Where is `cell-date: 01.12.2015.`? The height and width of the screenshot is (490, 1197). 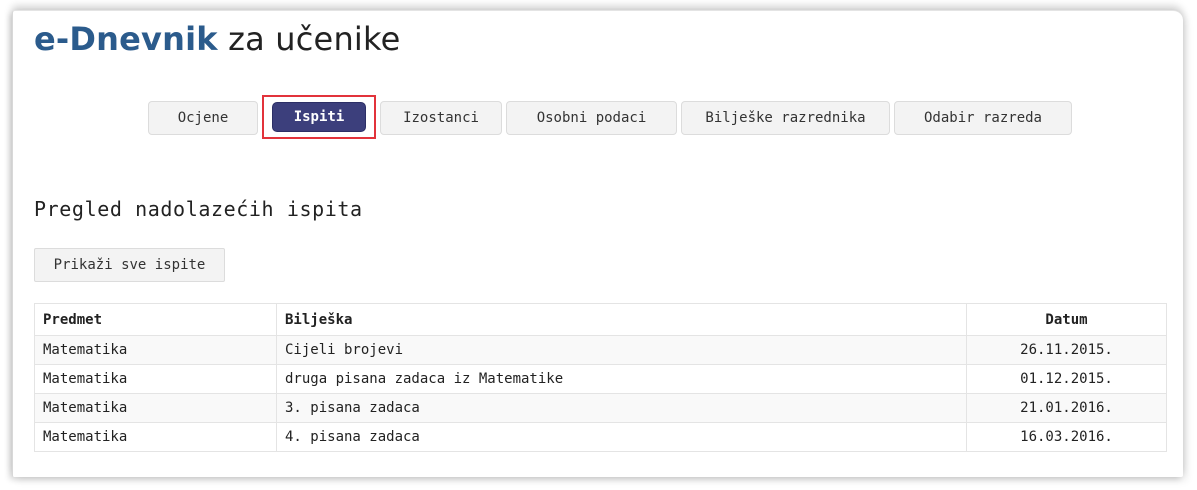 cell-date: 01.12.2015. is located at coordinates (1066, 379).